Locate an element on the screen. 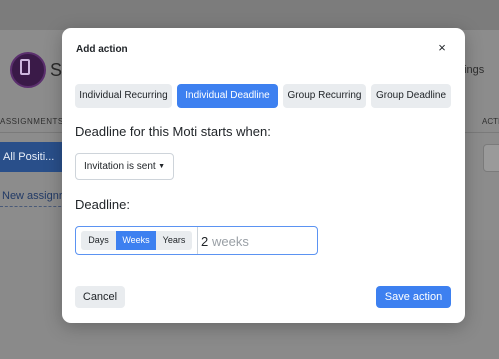 Image resolution: width=499 pixels, height=359 pixels. deadline-amount-value: 2 is located at coordinates (205, 241).